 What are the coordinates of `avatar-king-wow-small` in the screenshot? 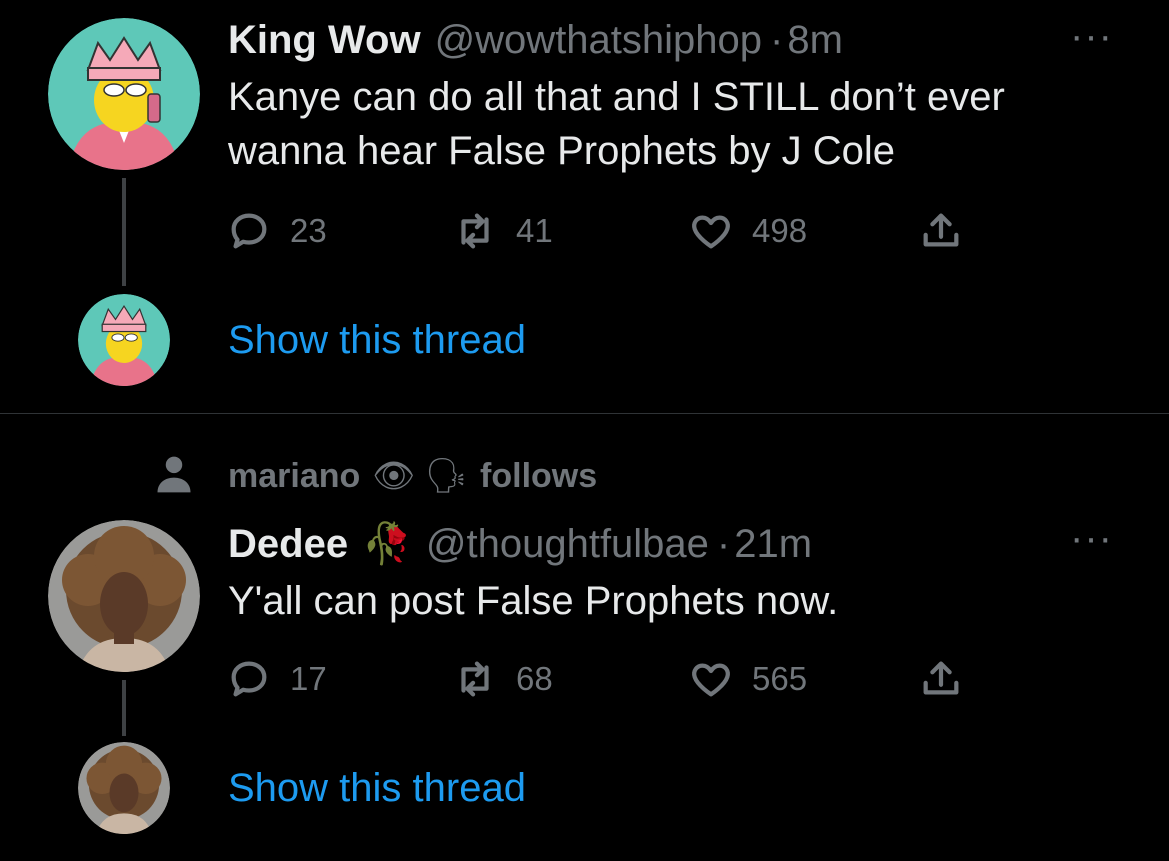 It's located at (124, 340).